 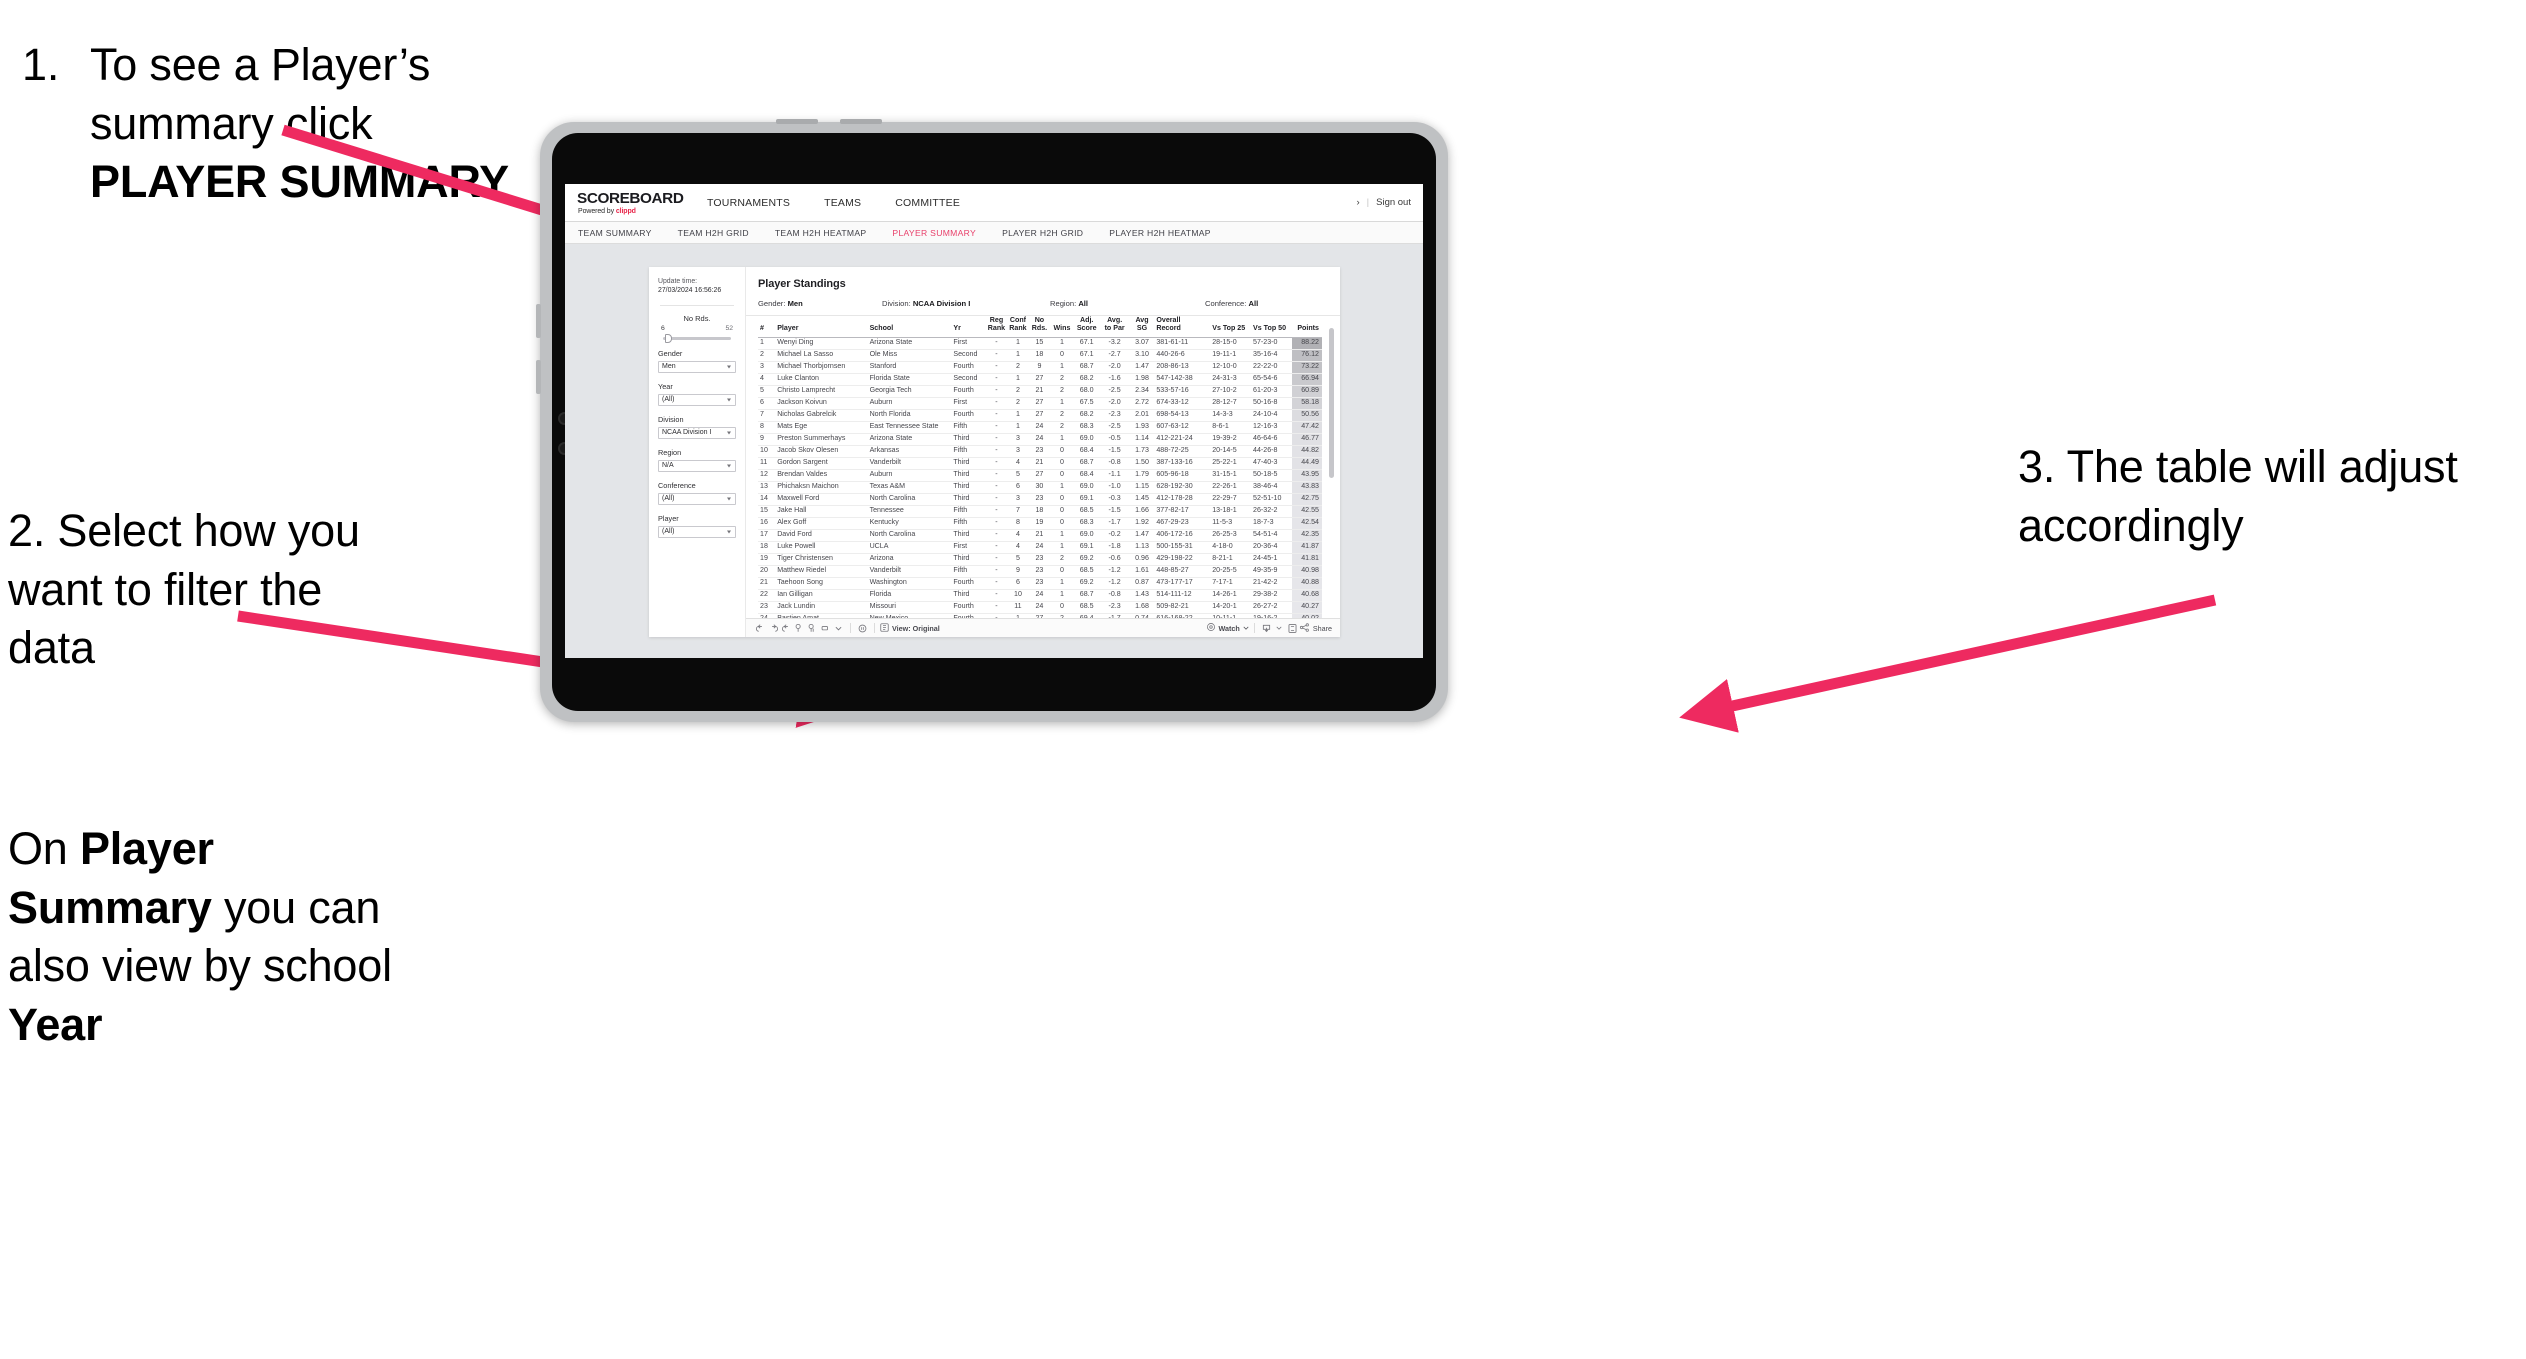 What do you see at coordinates (1271, 511) in the screenshot?
I see `cell-vs_top_50: 26-32-2` at bounding box center [1271, 511].